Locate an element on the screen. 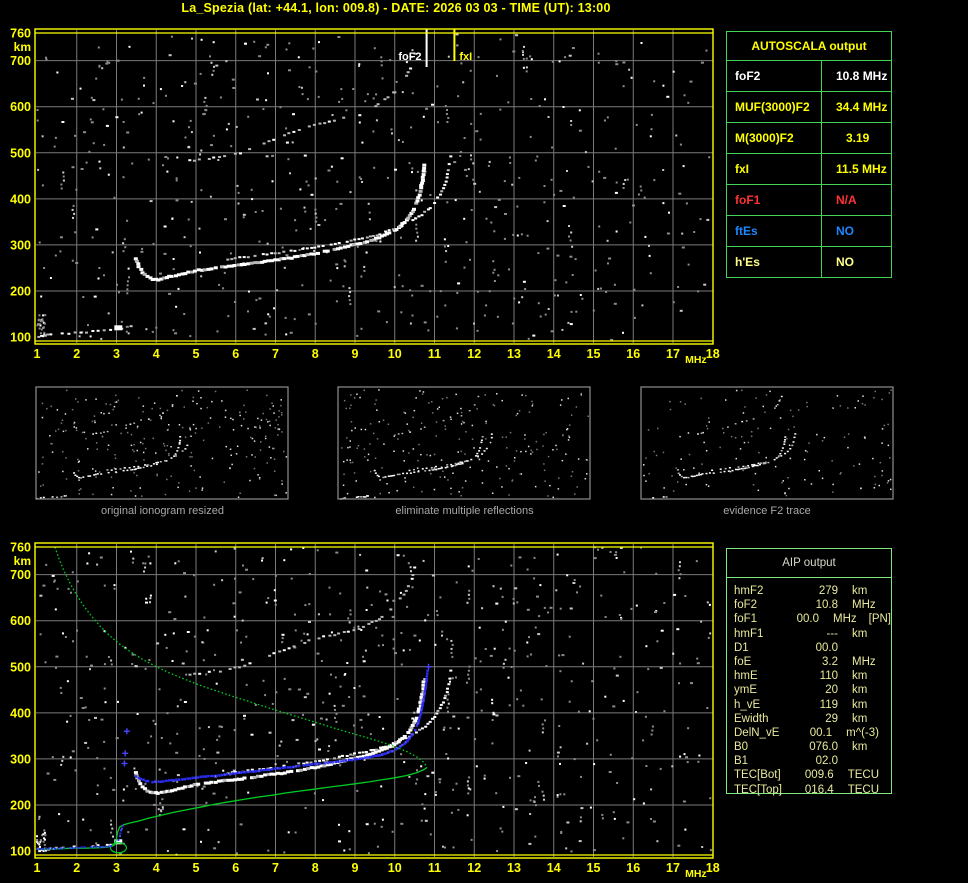 The image size is (968, 883). param-value: 34.4 MHz is located at coordinates (862, 107).